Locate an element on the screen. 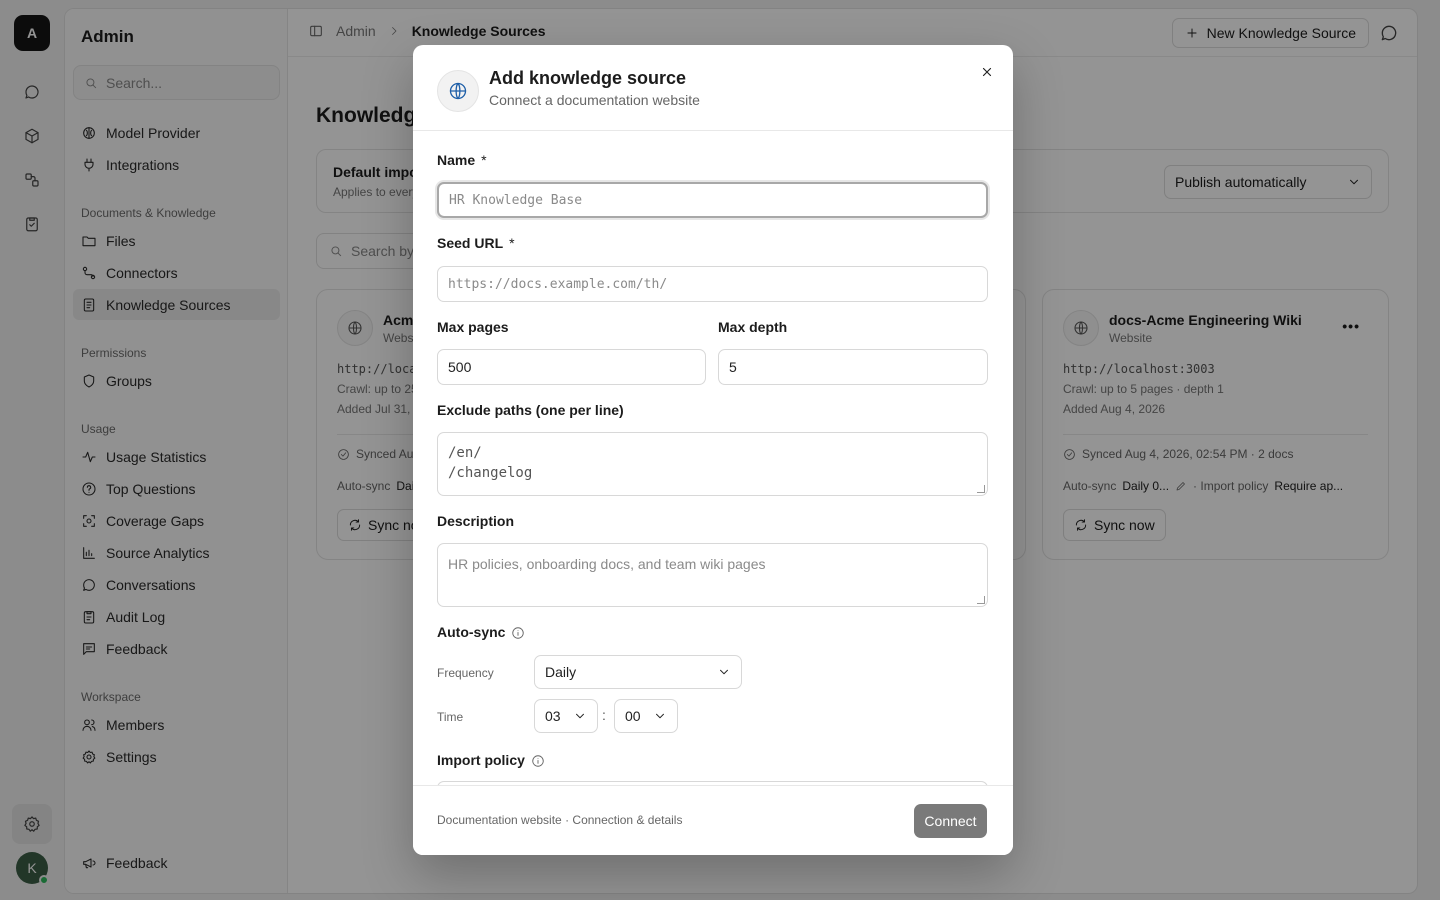 The width and height of the screenshot is (1440, 900). globe-icon is located at coordinates (458, 91).